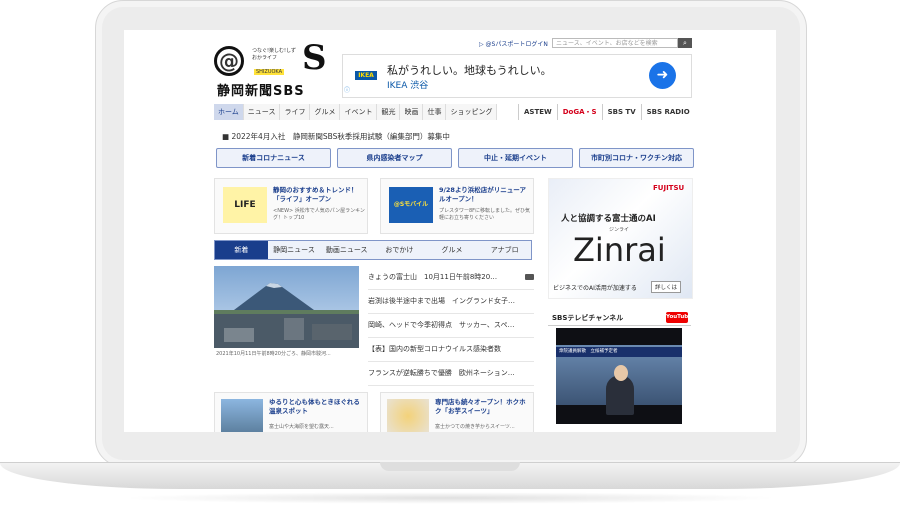 The image size is (900, 518). I want to click on video-face, so click(621, 373).